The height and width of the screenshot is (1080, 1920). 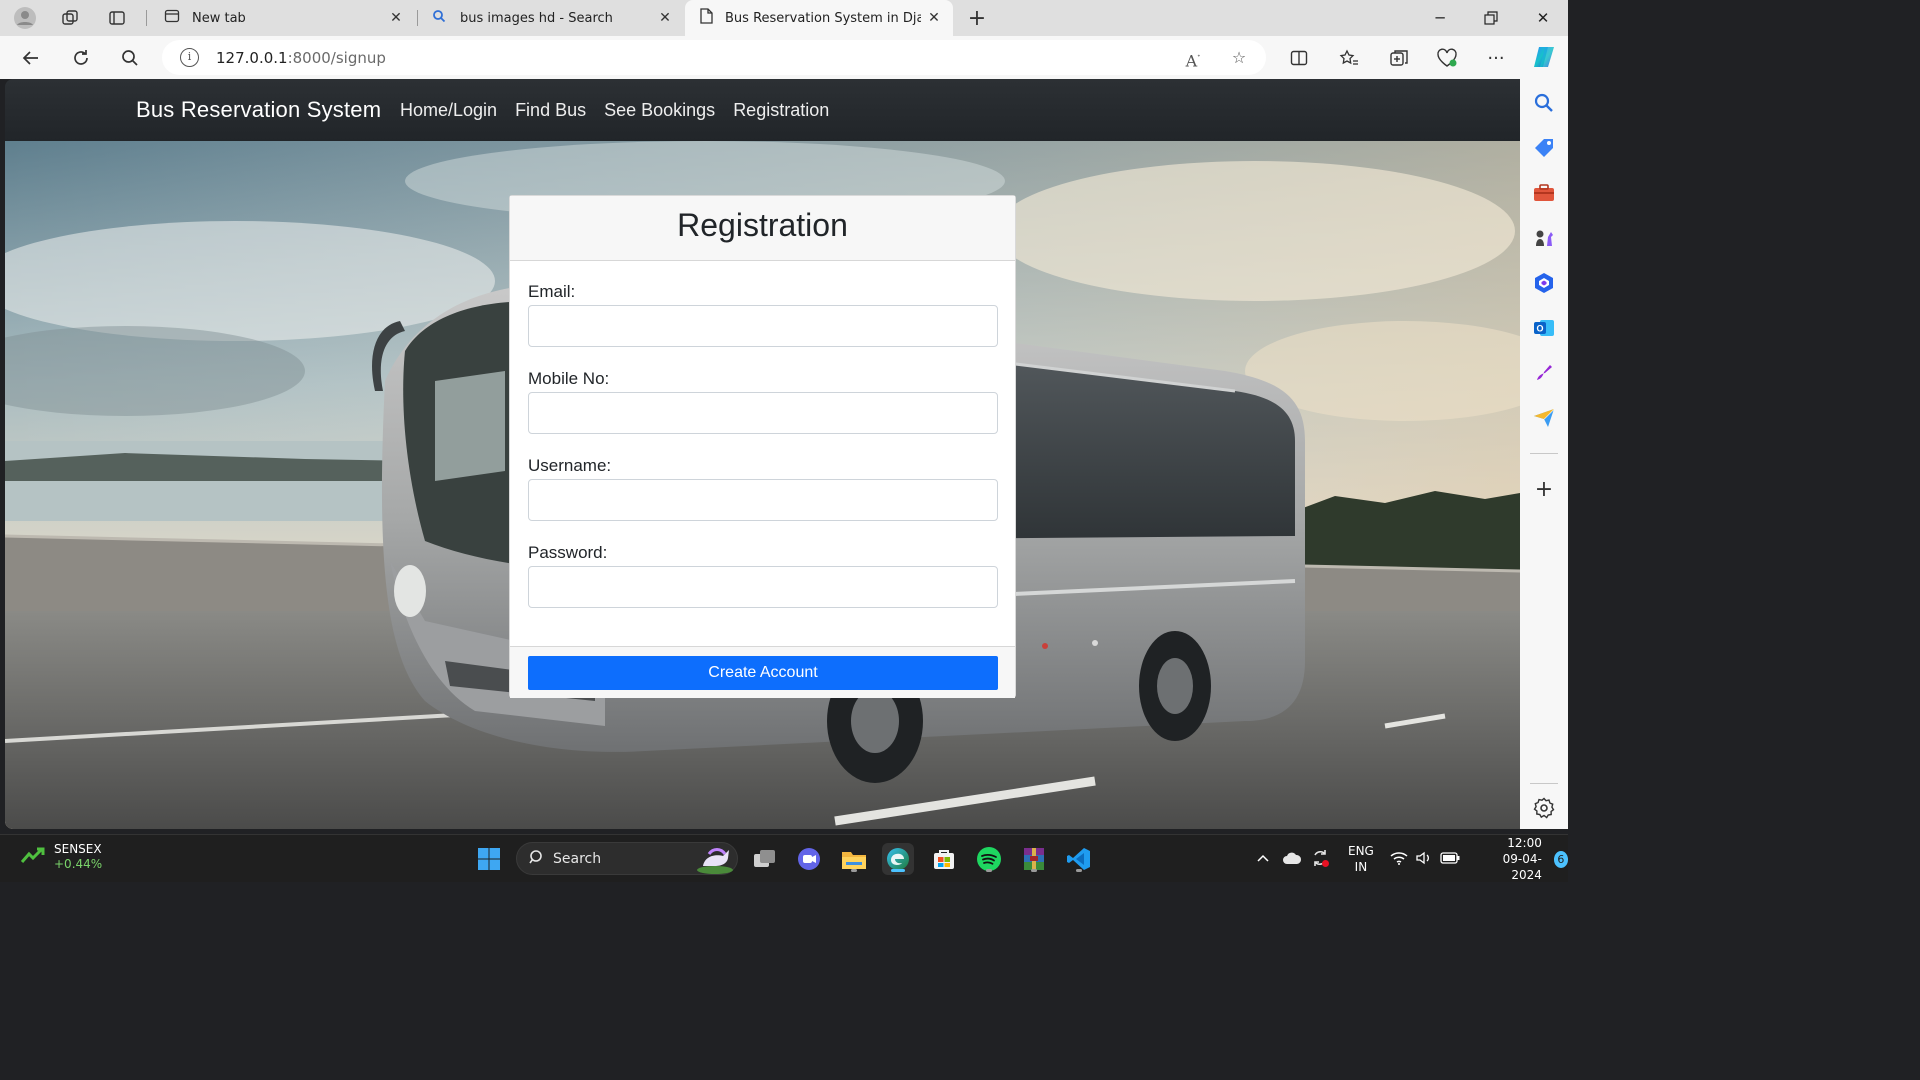 I want to click on restore-button, so click(x=1491, y=18).